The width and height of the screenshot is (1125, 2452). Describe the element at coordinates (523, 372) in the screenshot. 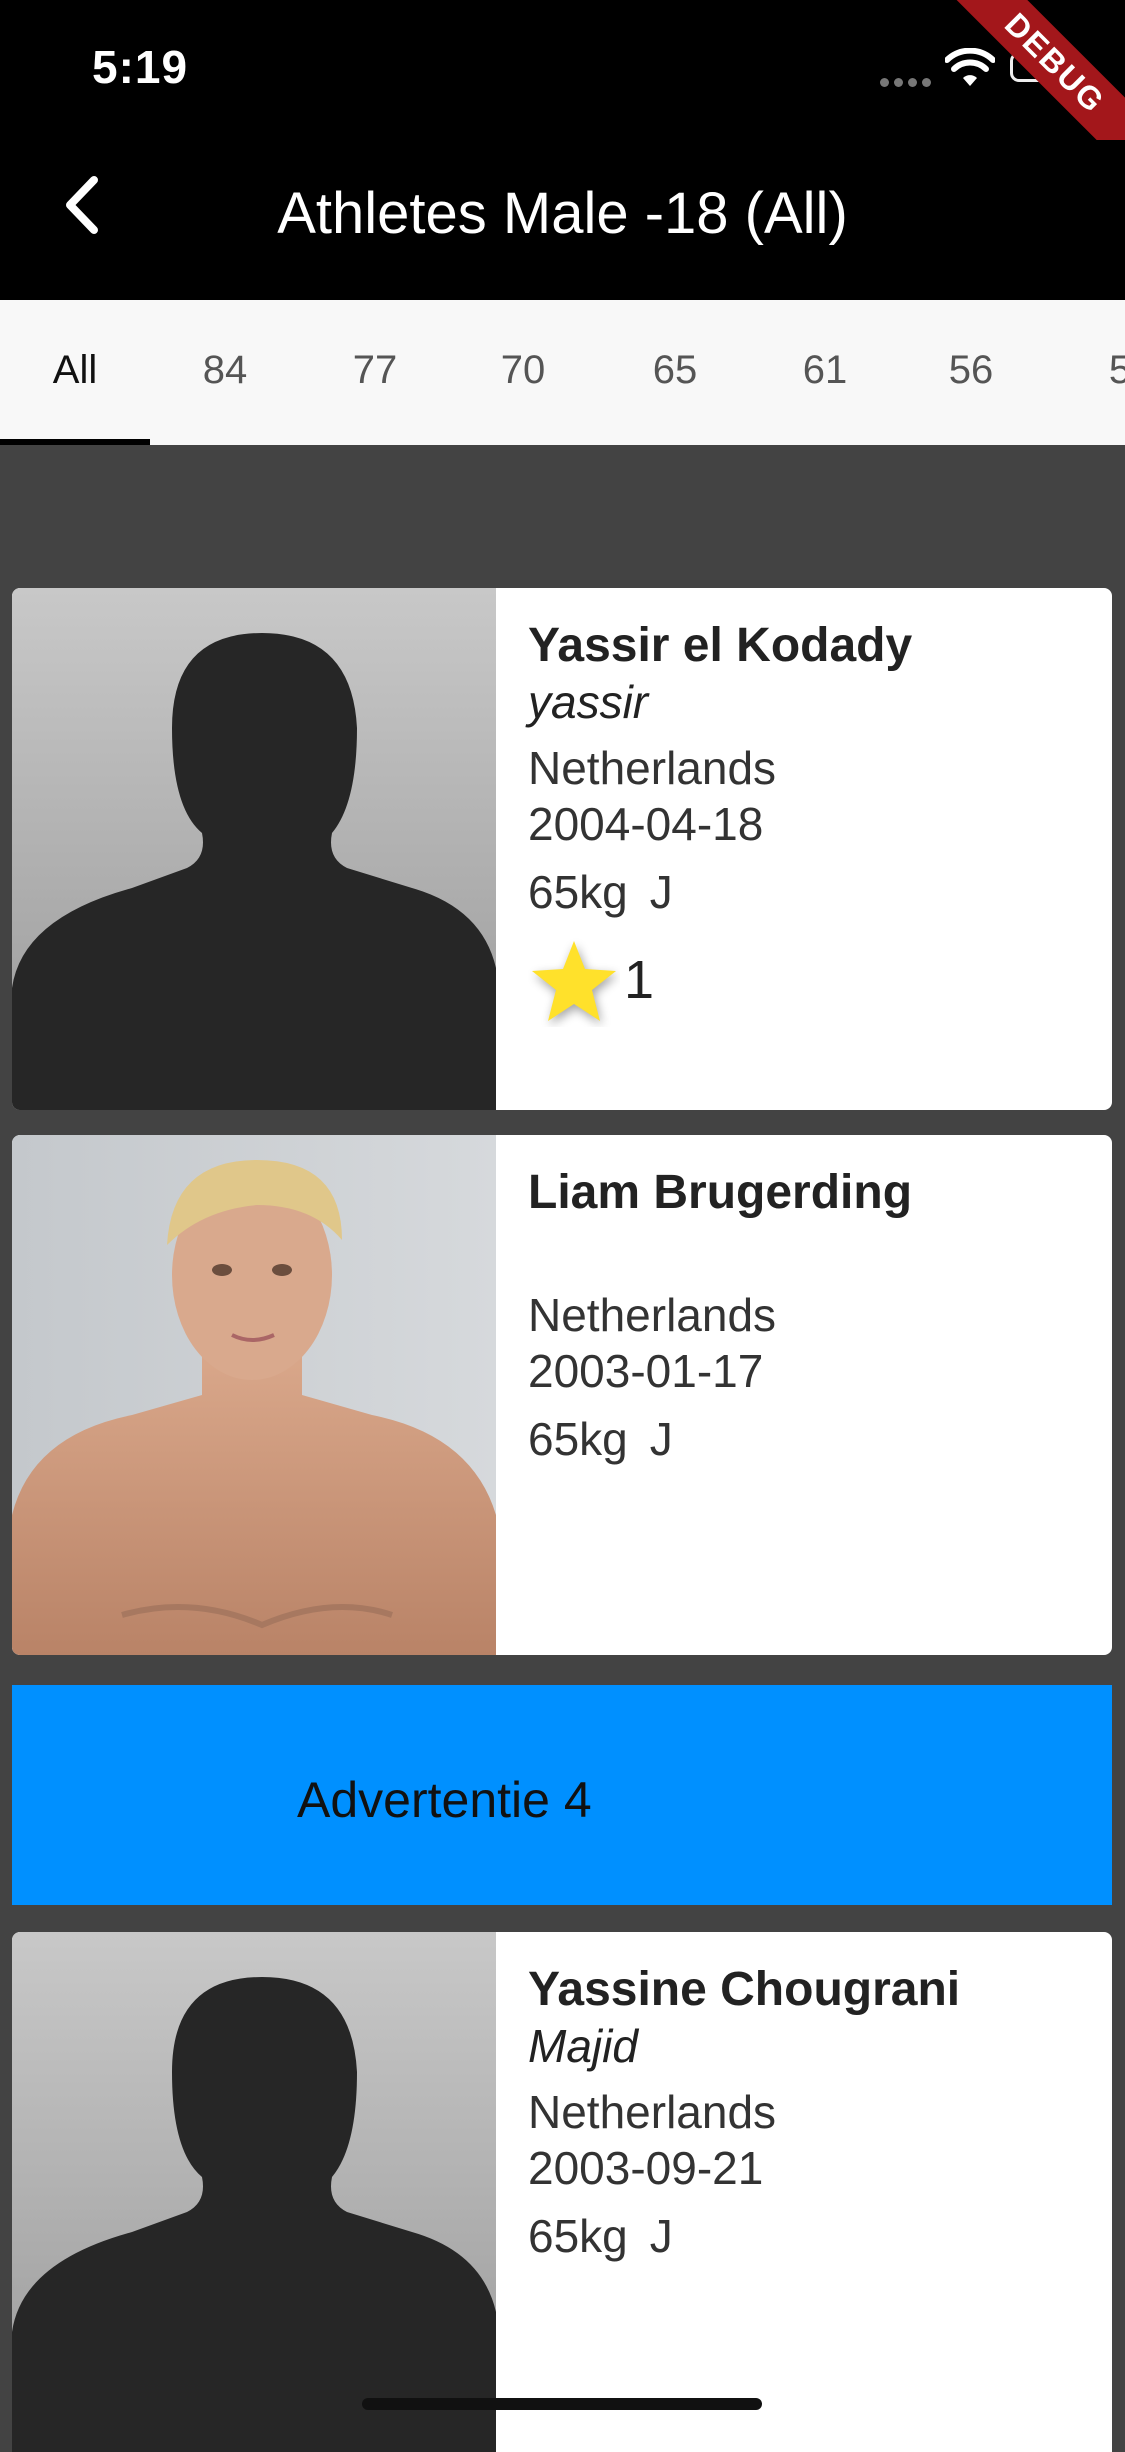

I see `tab-70: 70` at that location.